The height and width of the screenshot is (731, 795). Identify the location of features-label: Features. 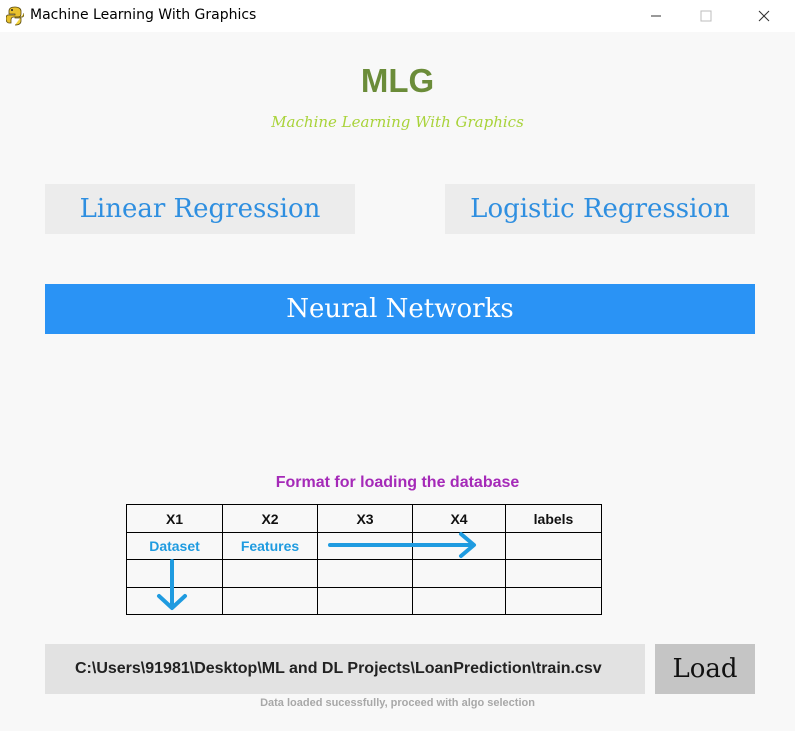
(270, 546).